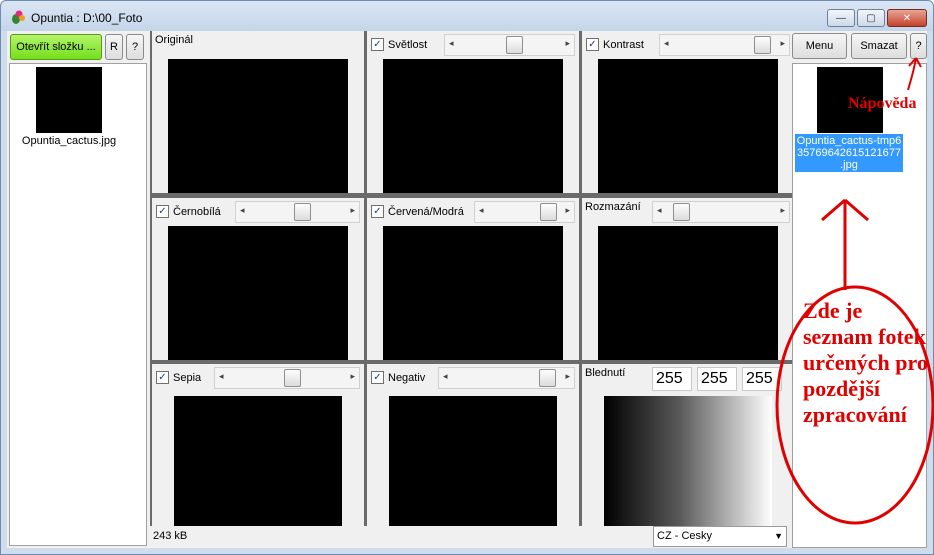 This screenshot has width=934, height=555. Describe the element at coordinates (914, 74) in the screenshot. I see `help-arrow` at that location.